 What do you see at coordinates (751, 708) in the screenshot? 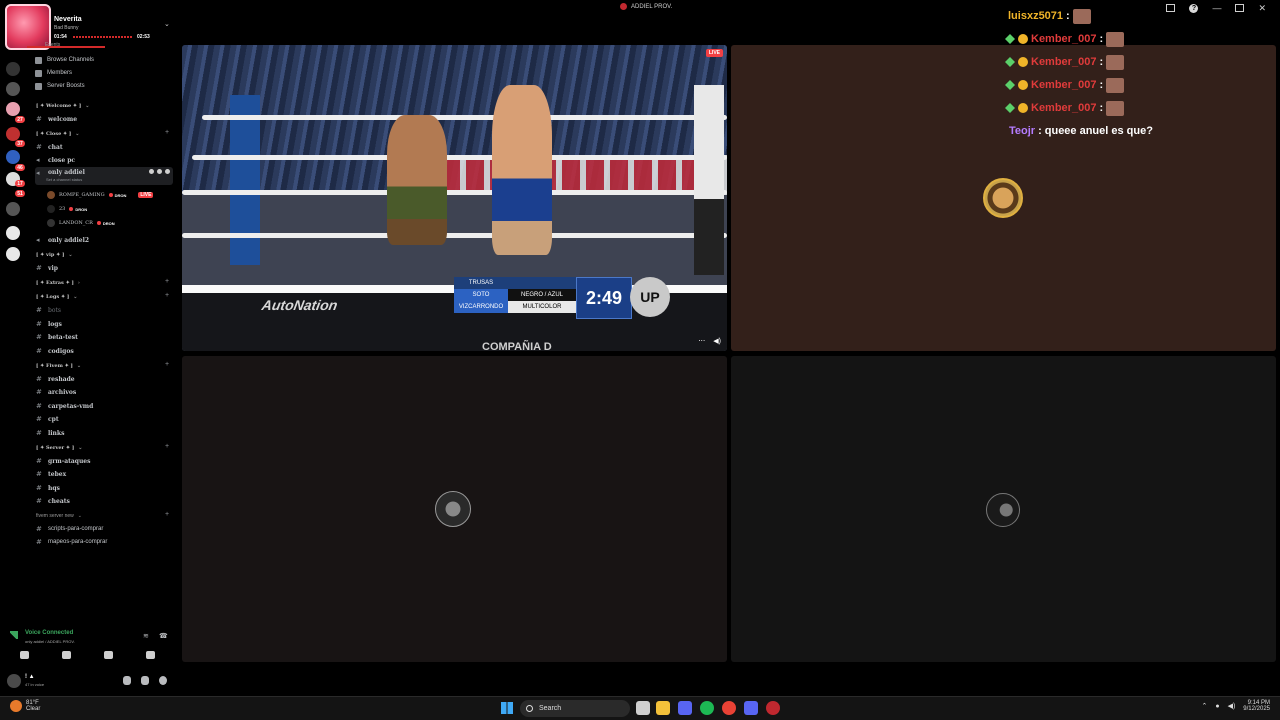
I see `discord-icon` at bounding box center [751, 708].